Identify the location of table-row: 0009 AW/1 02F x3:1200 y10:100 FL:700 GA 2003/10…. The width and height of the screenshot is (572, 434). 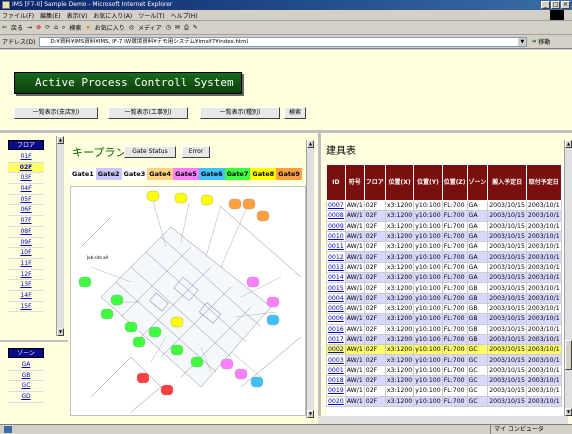
(444, 226).